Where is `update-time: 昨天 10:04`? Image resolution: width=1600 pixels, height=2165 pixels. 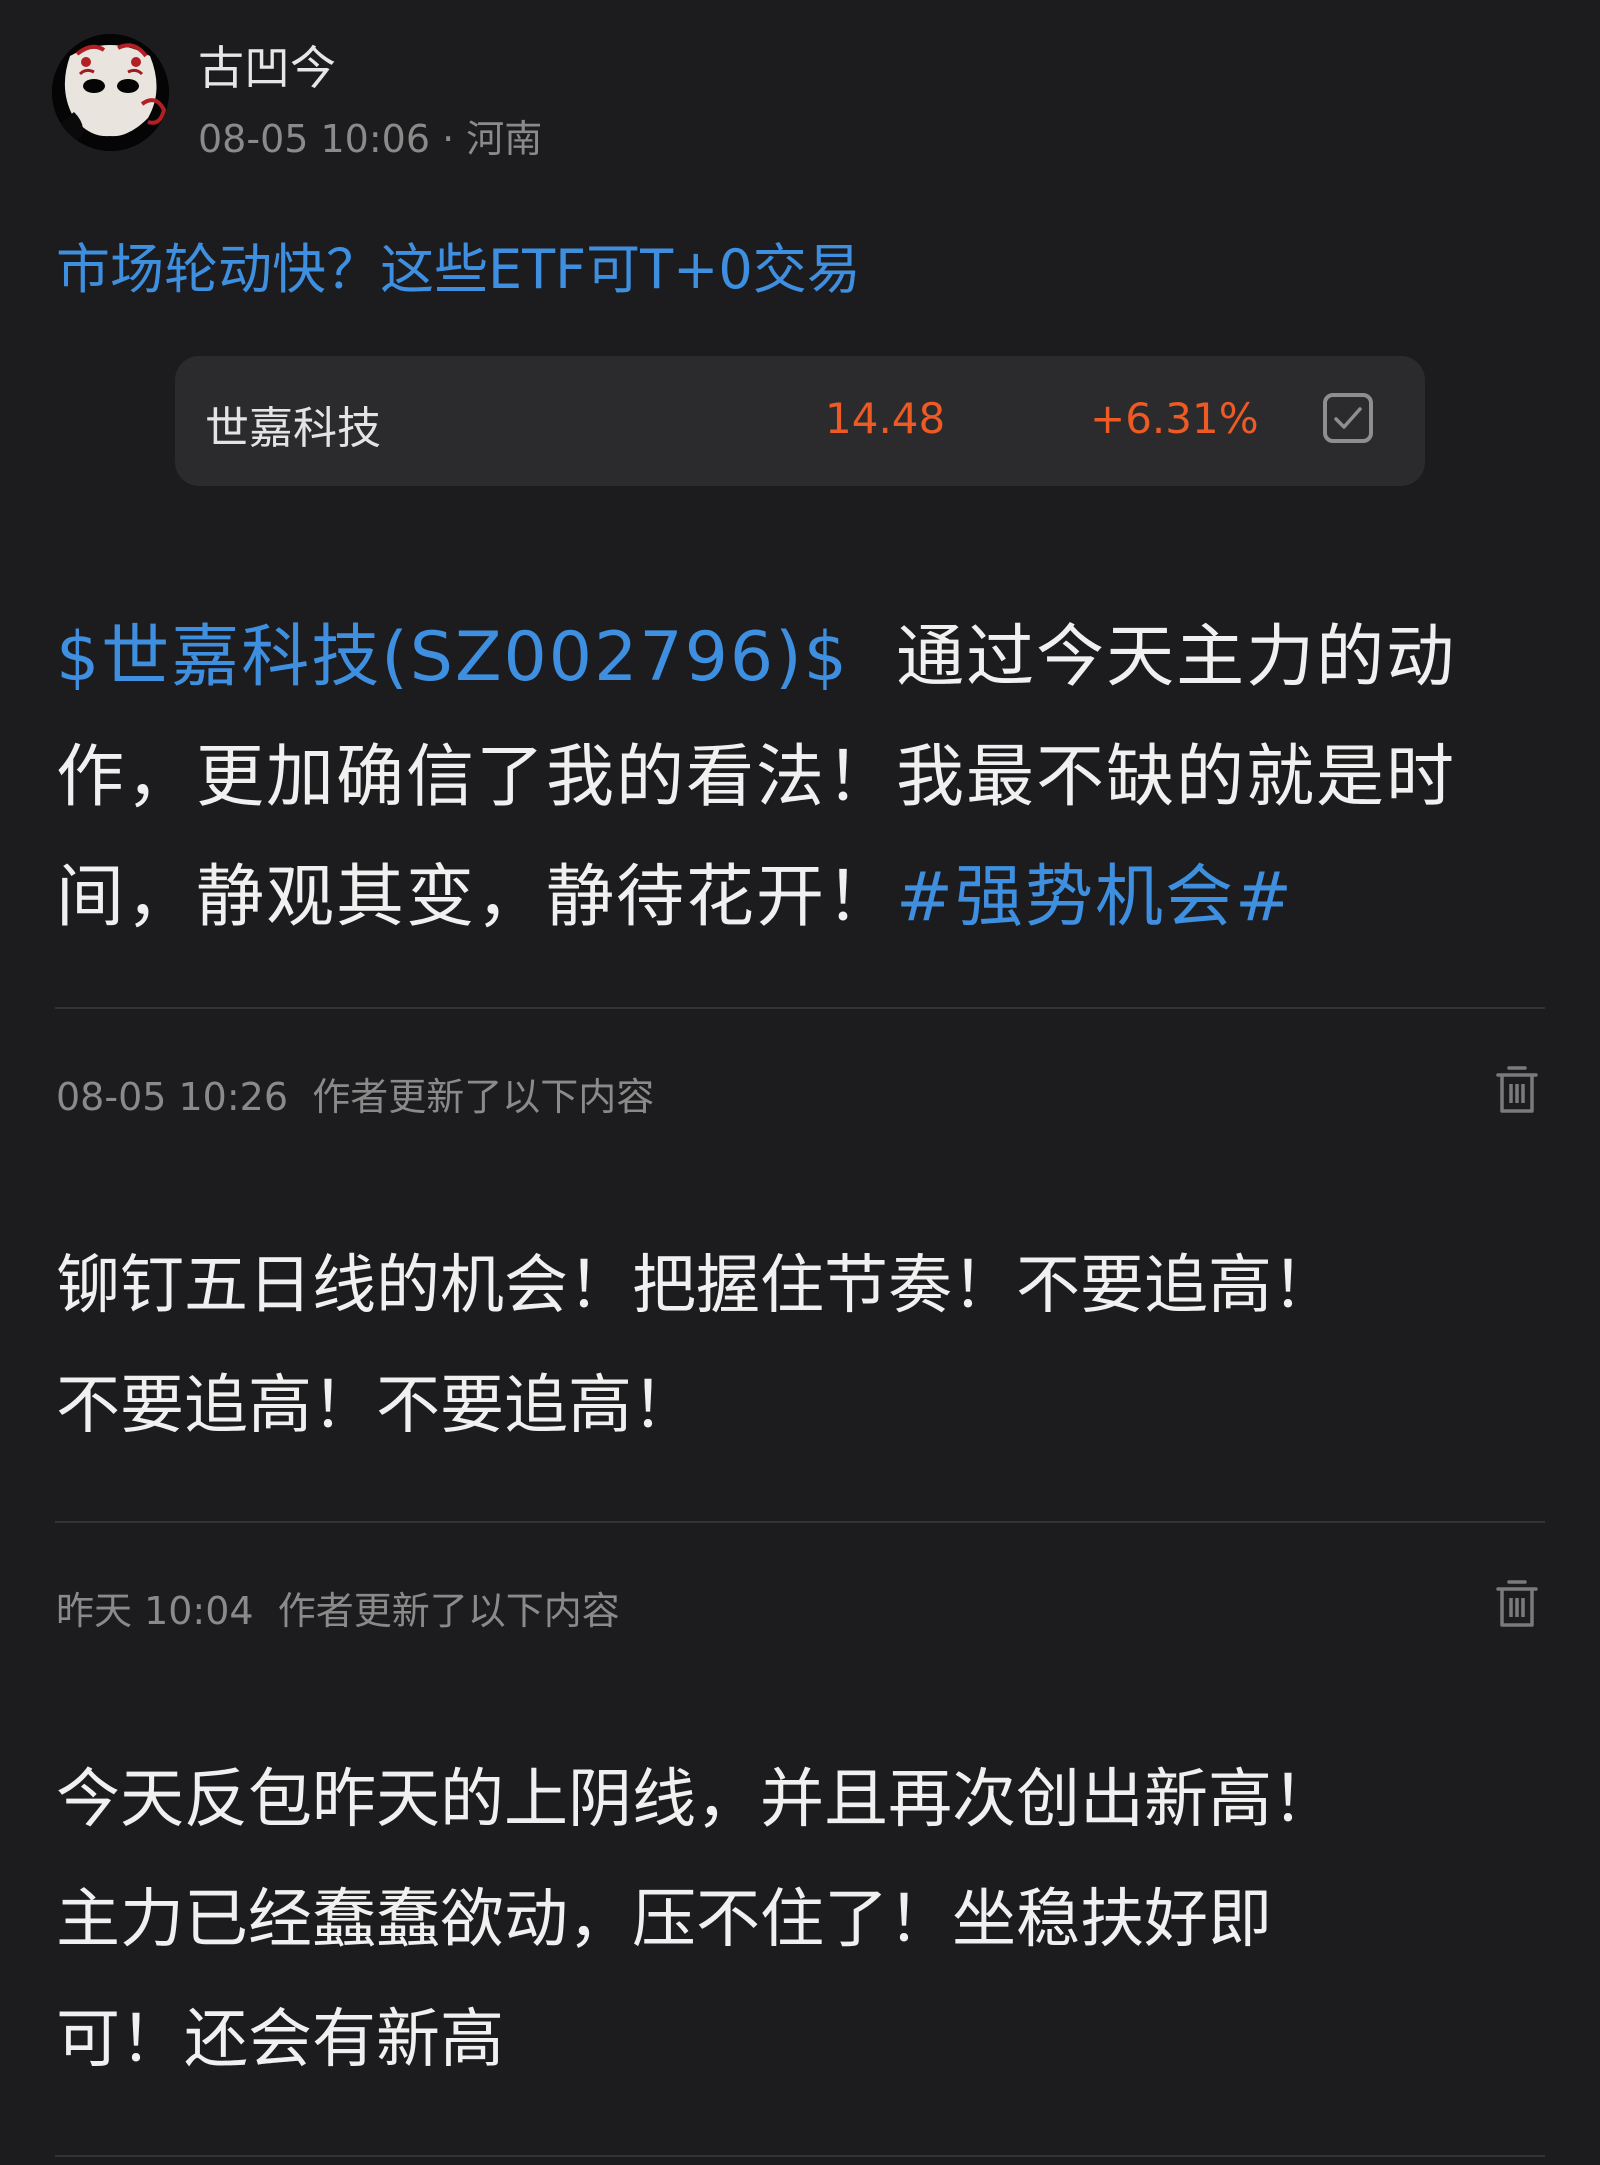
update-time: 昨天 10:04 is located at coordinates (155, 1611).